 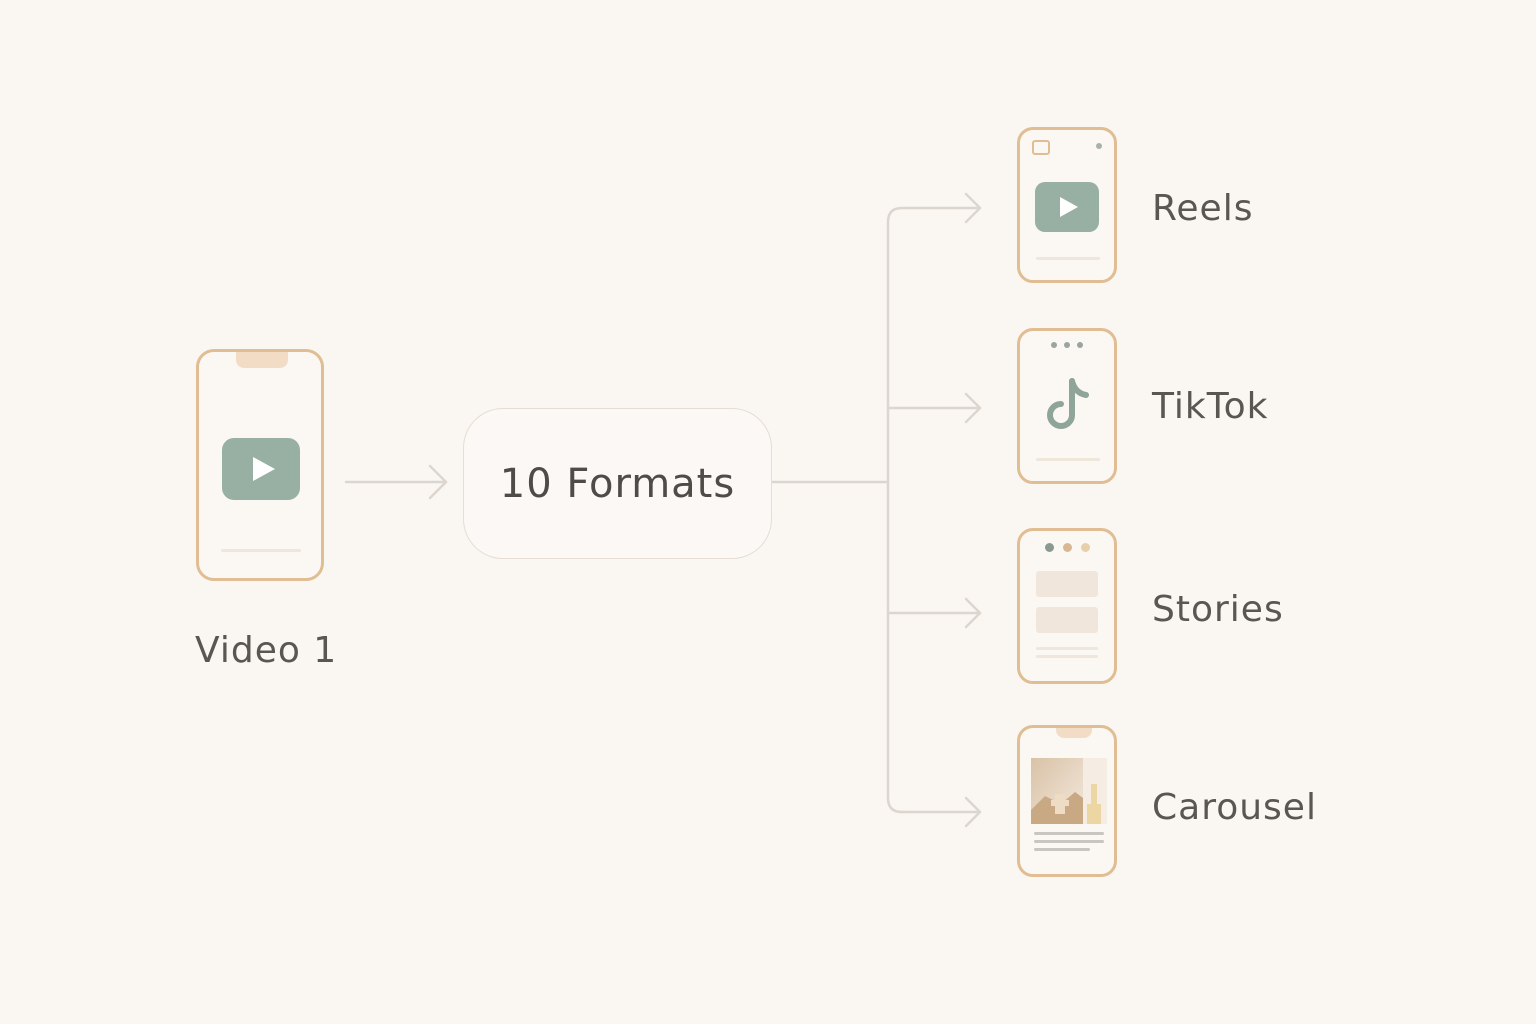 I want to click on reels-label: Reels, so click(x=1203, y=208).